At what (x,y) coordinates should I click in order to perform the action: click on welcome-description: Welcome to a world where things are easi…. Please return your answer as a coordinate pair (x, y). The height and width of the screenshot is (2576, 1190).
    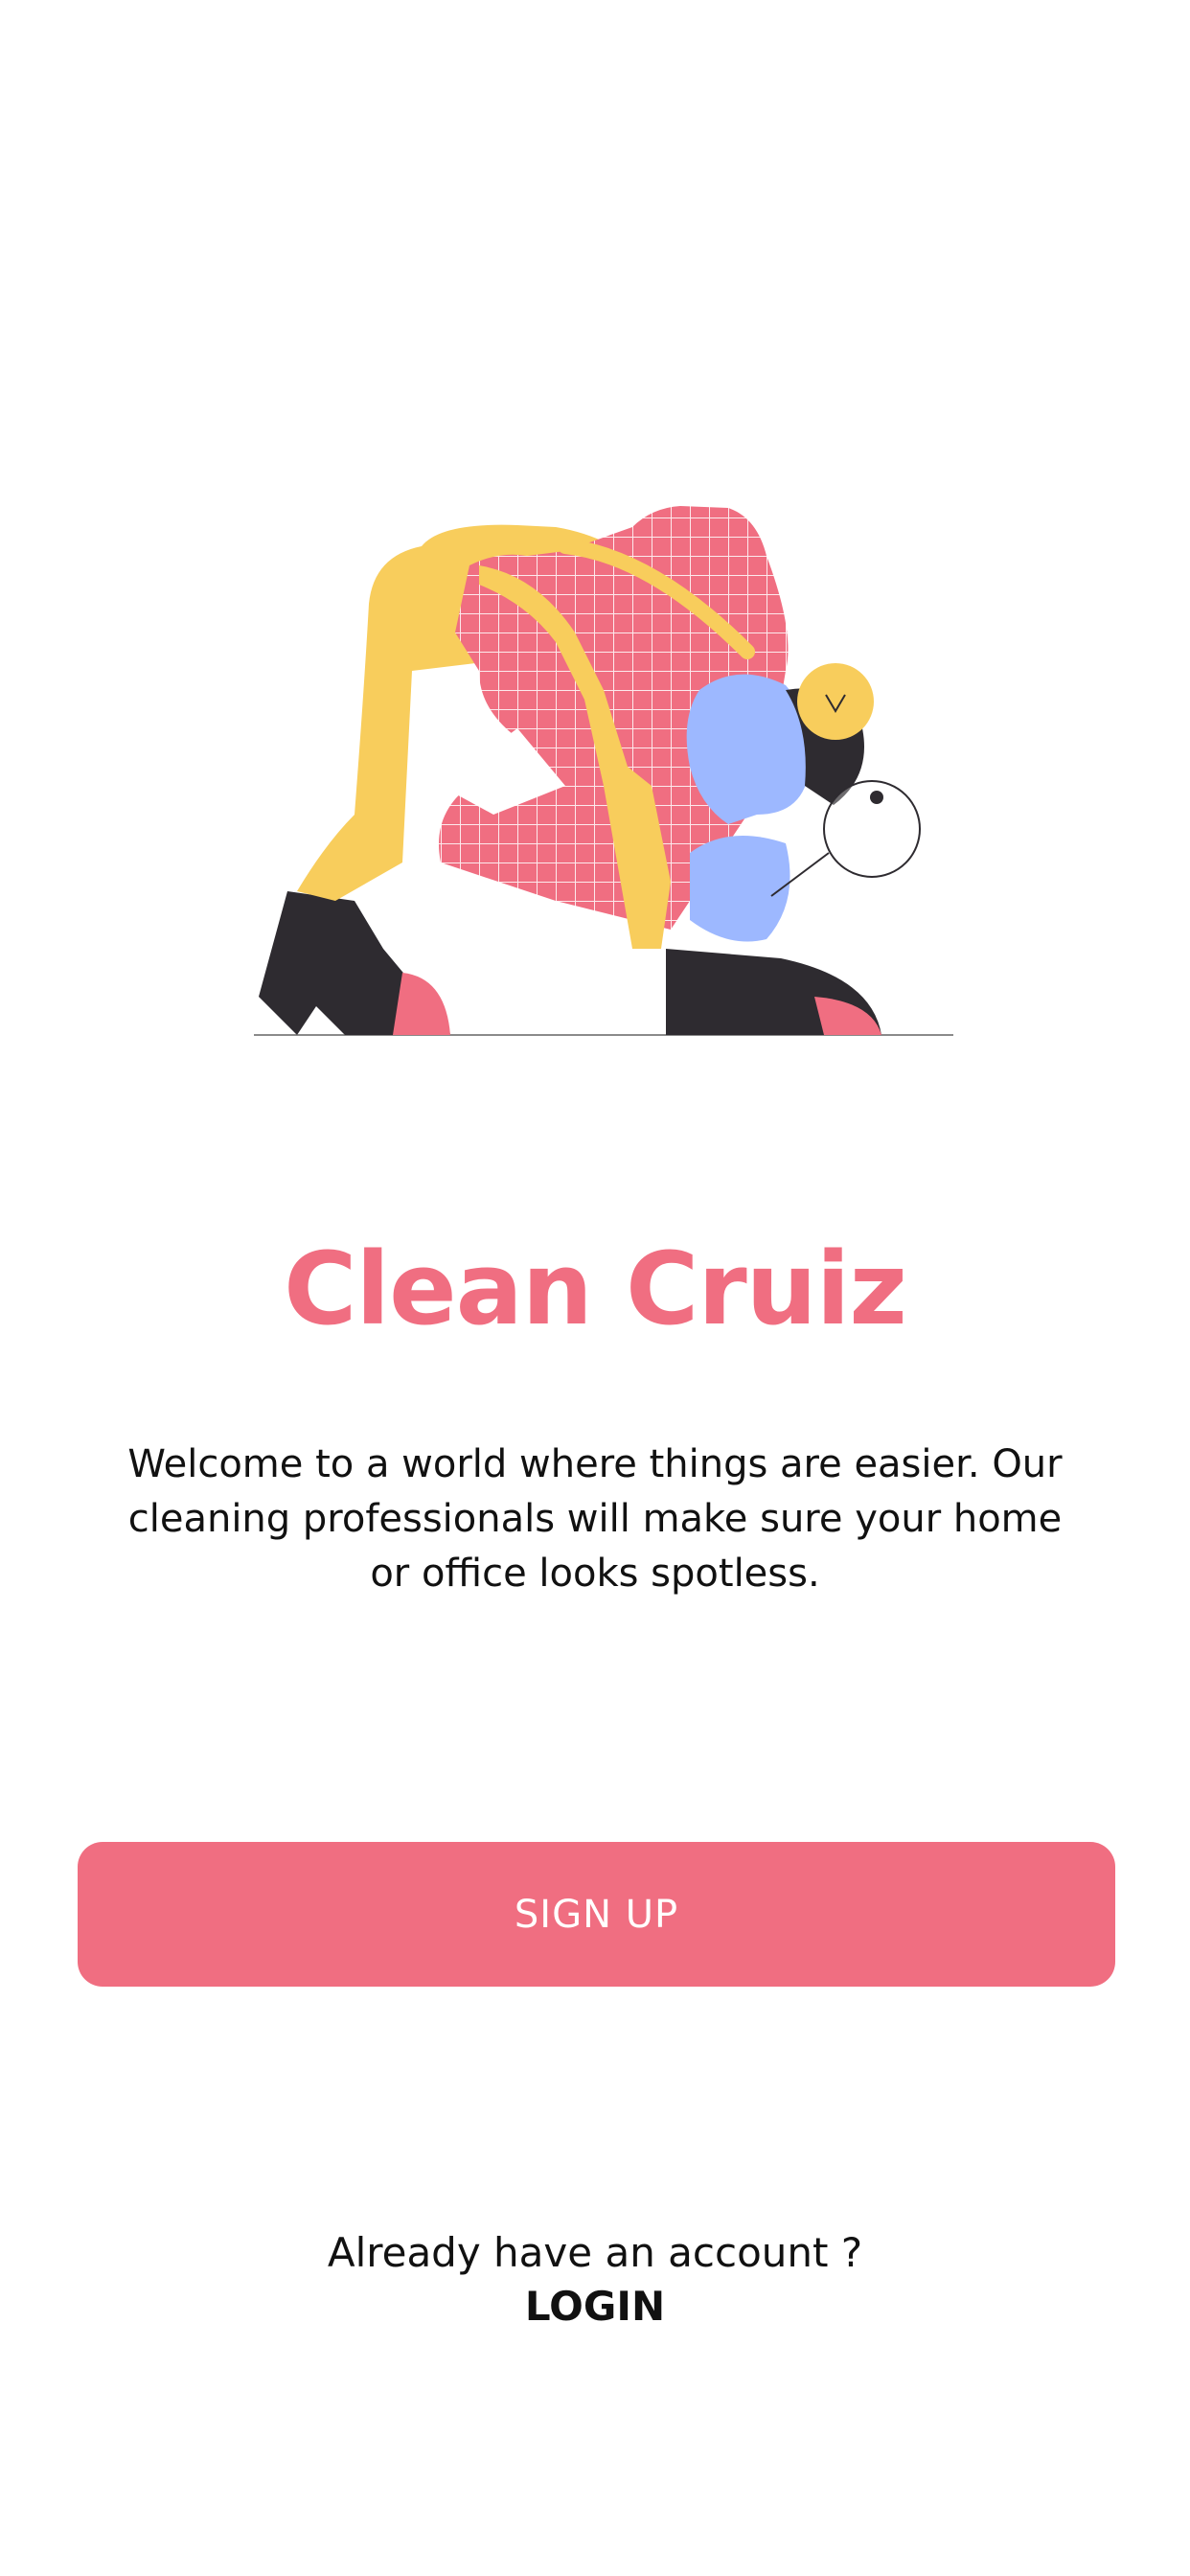
    Looking at the image, I should click on (595, 1519).